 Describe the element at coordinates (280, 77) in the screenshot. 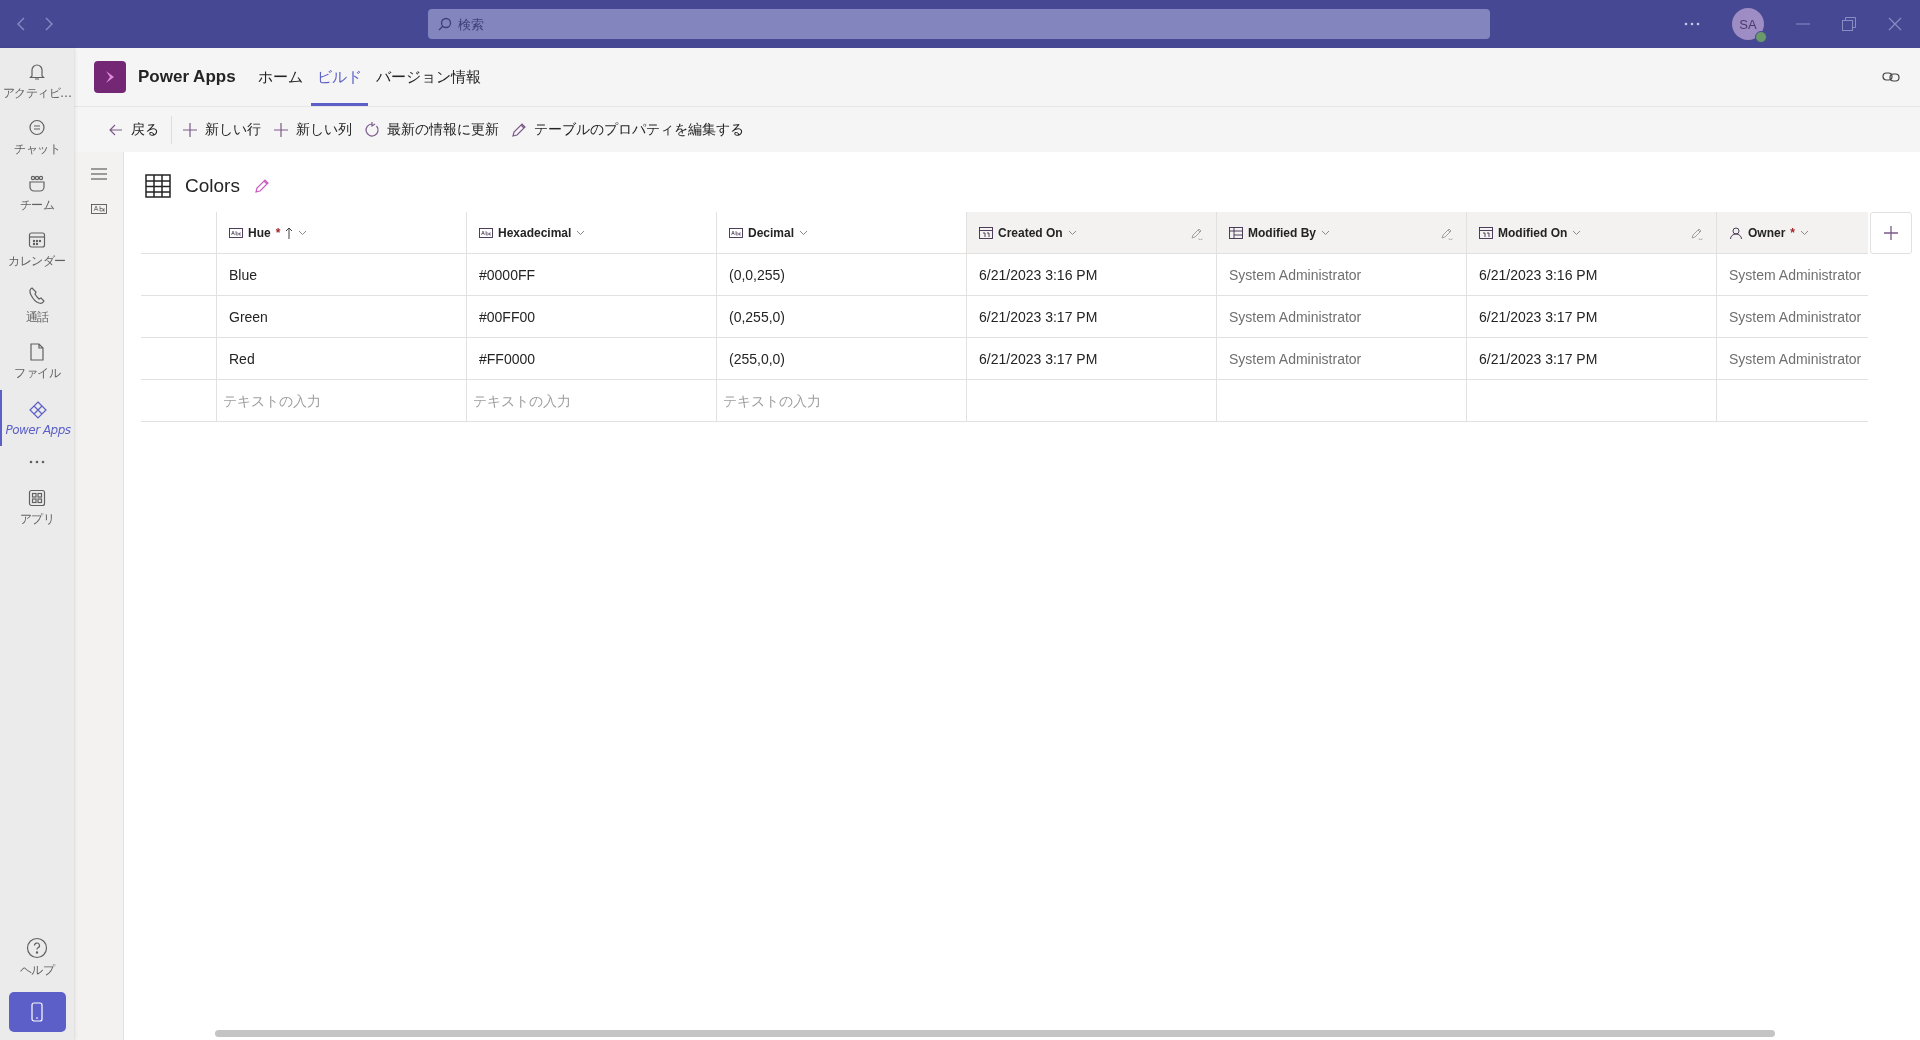

I see `tab: ホーム` at that location.